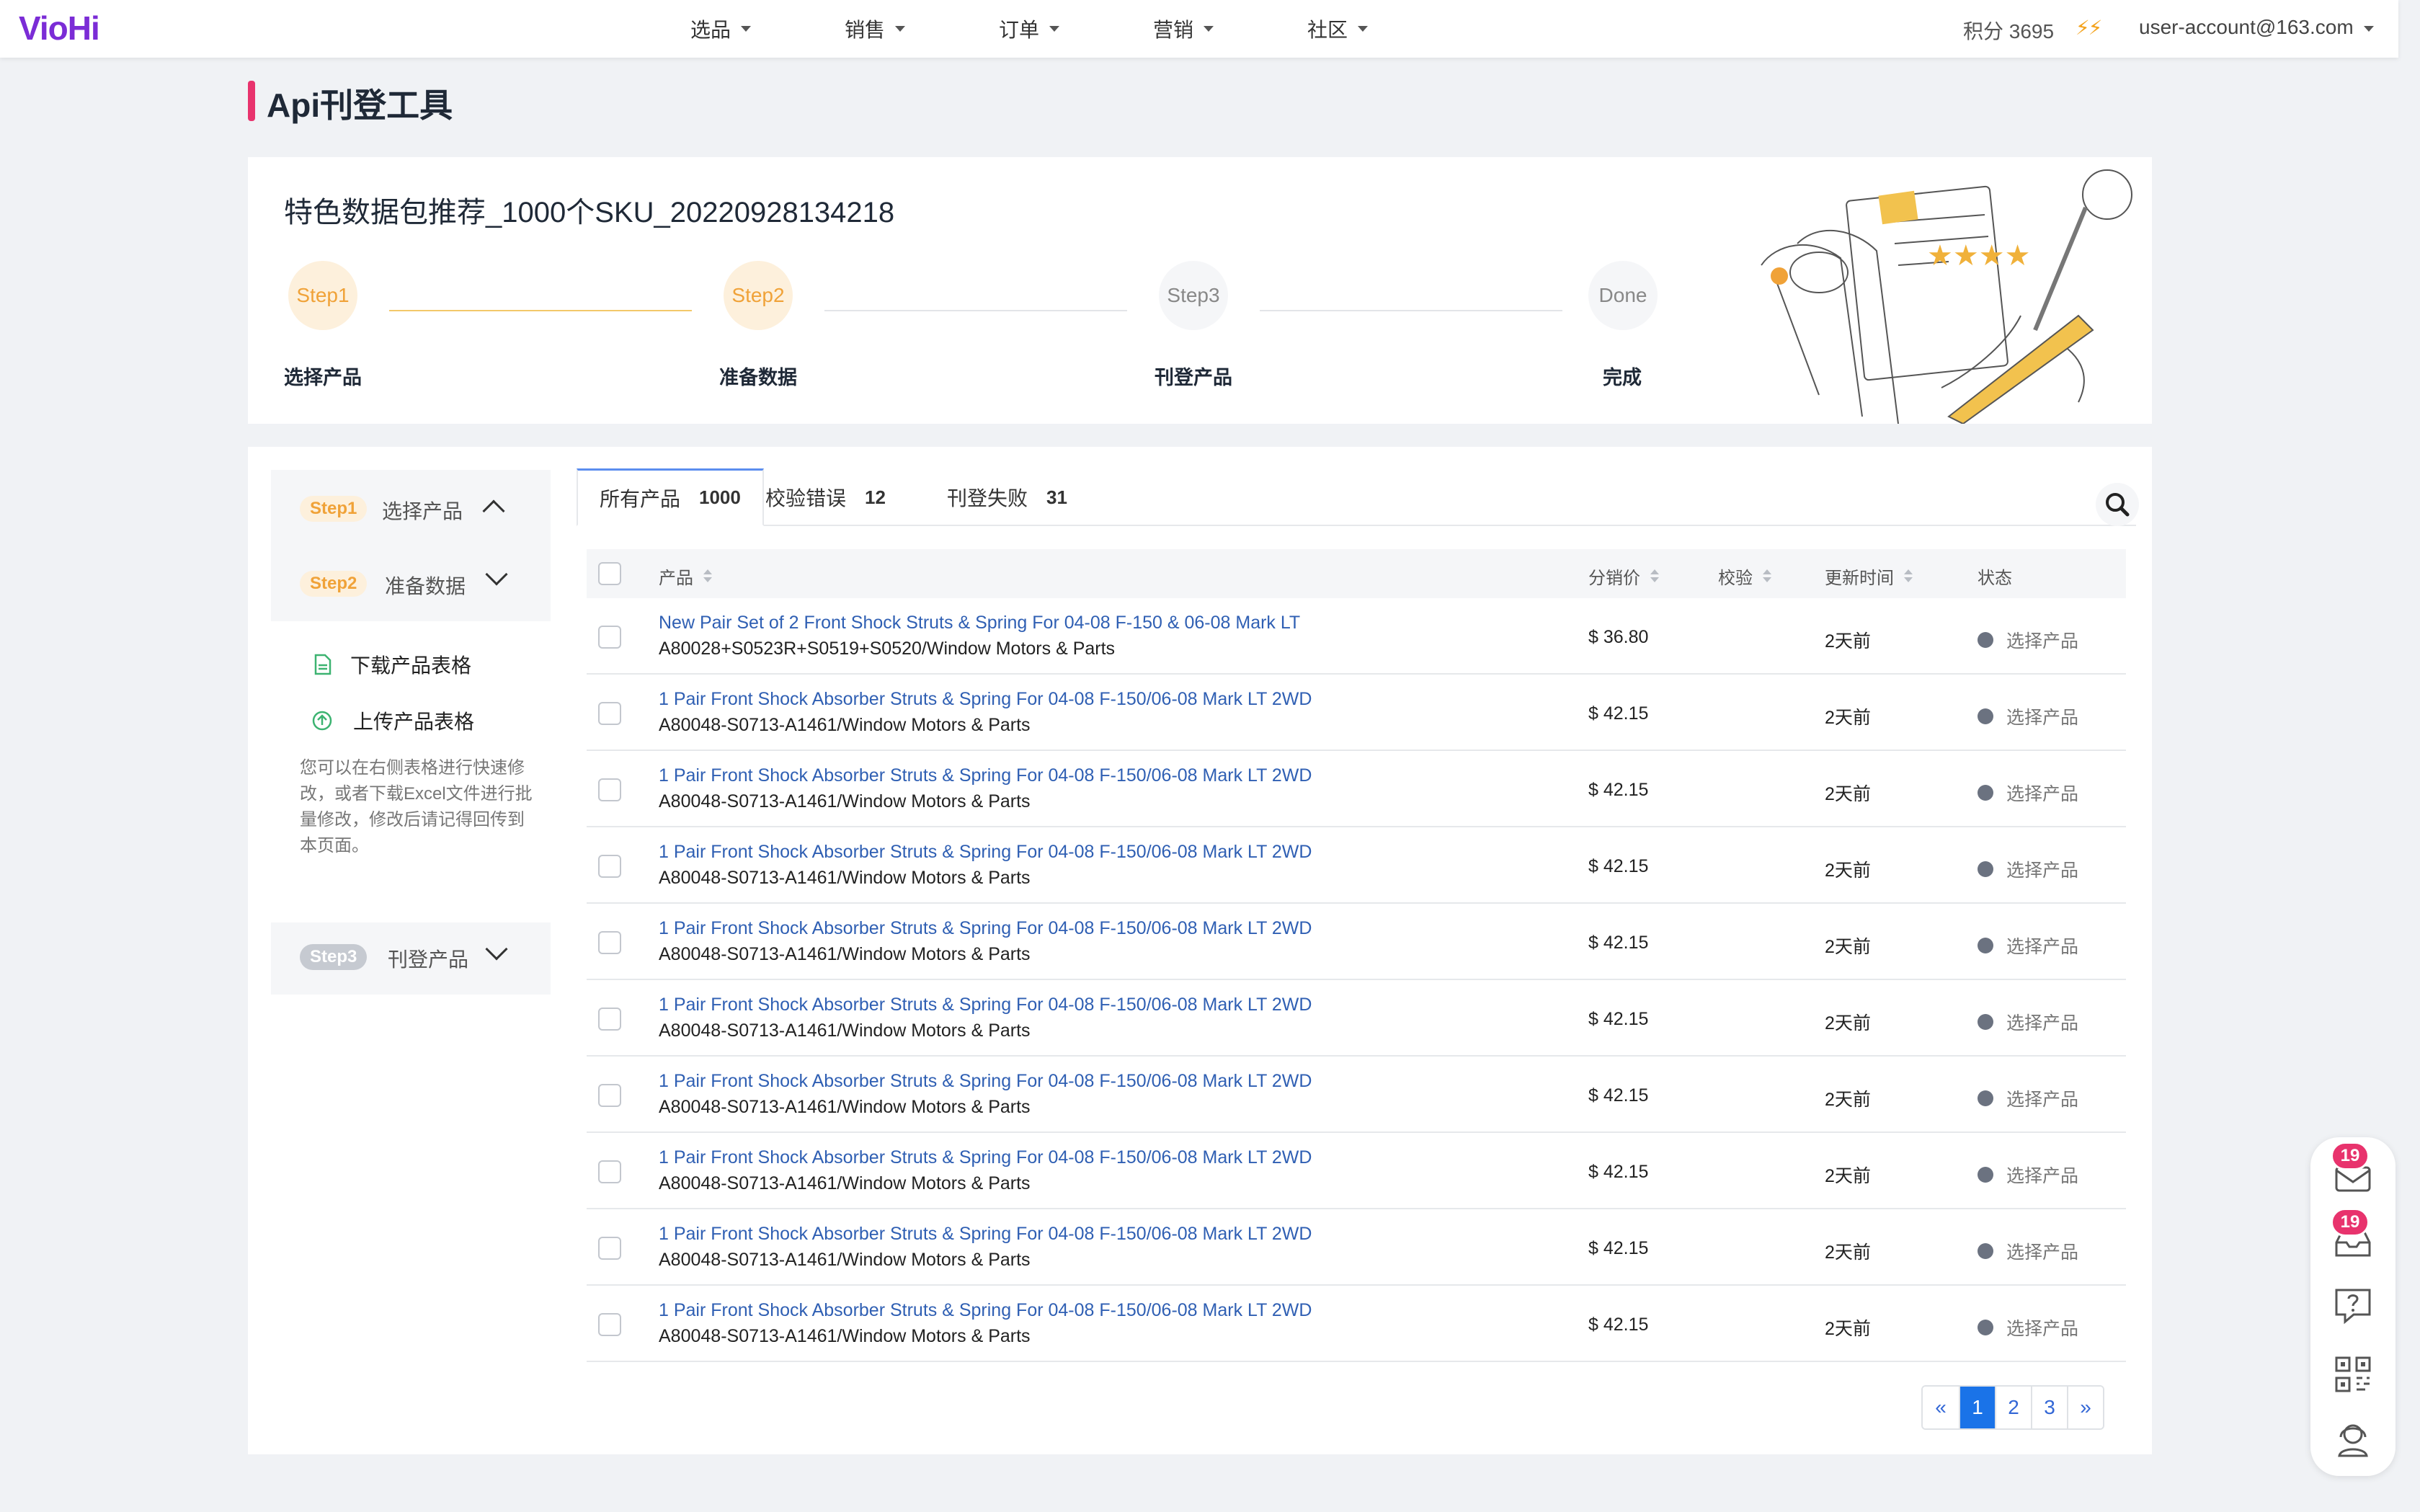 The height and width of the screenshot is (1512, 2420). Describe the element at coordinates (2353, 1374) in the screenshot. I see `qr-code-icon` at that location.